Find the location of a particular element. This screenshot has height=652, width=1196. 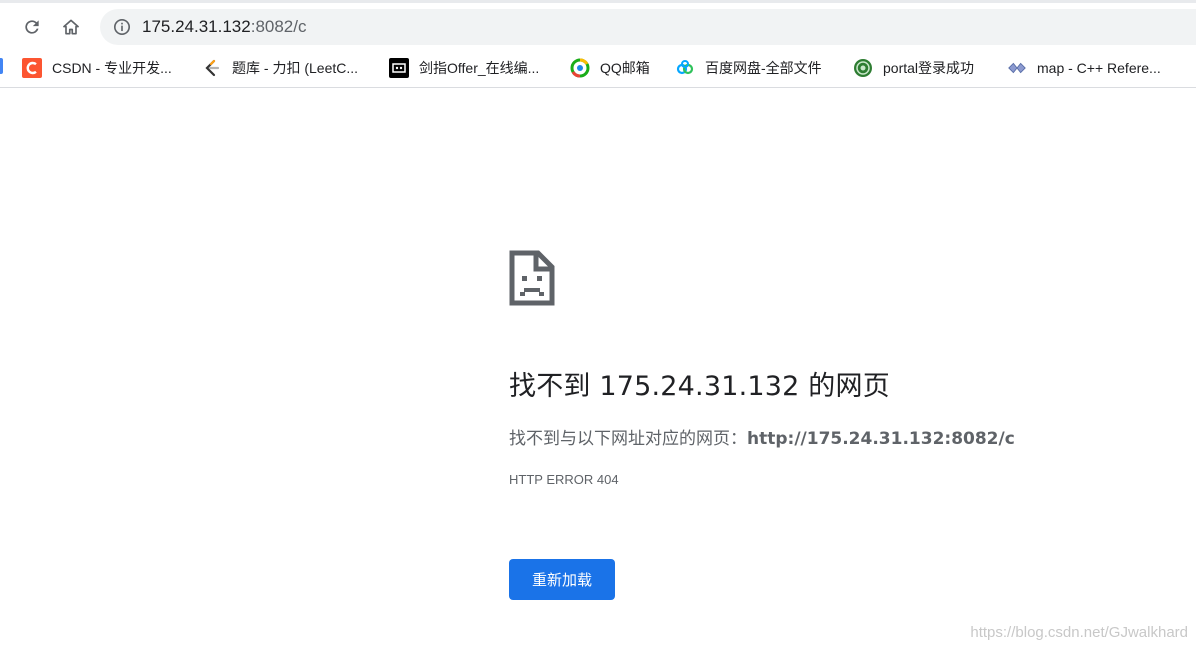

csdn-icon is located at coordinates (32, 68).